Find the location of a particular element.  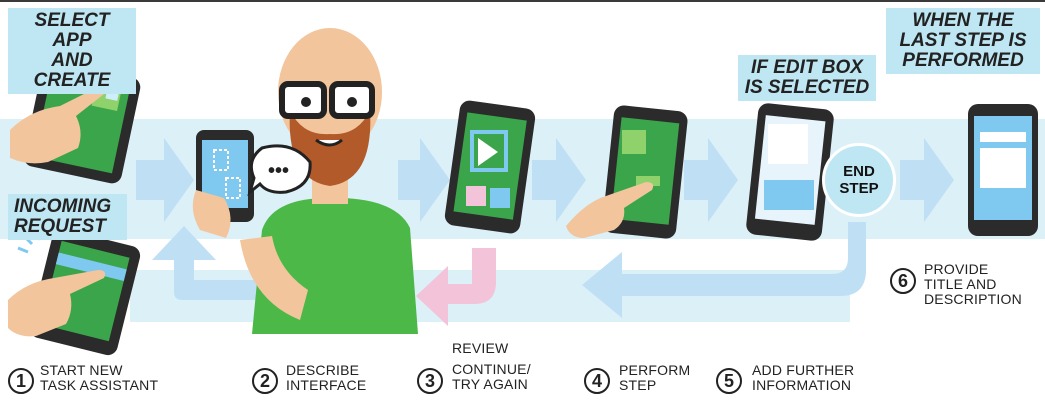

step-3-number: 3 is located at coordinates (430, 381).